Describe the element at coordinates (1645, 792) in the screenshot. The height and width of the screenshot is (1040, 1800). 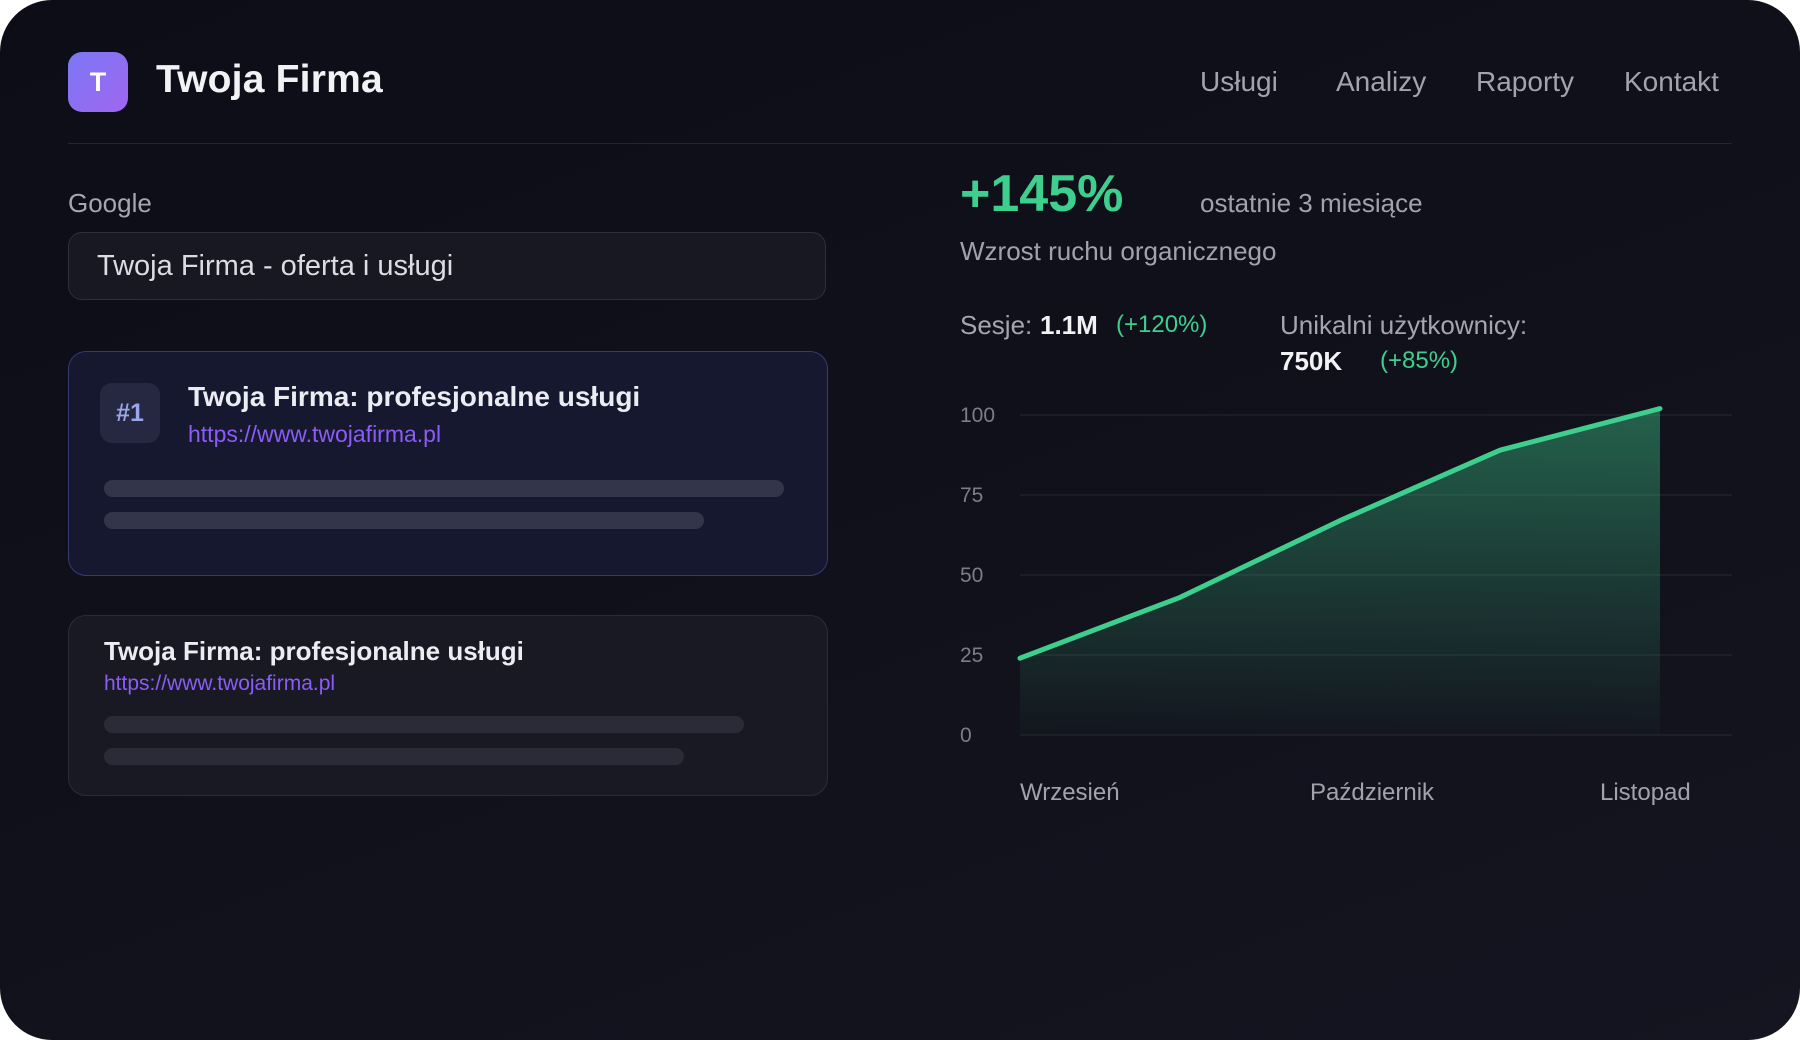
I see `x-tick-label: Listopad` at that location.